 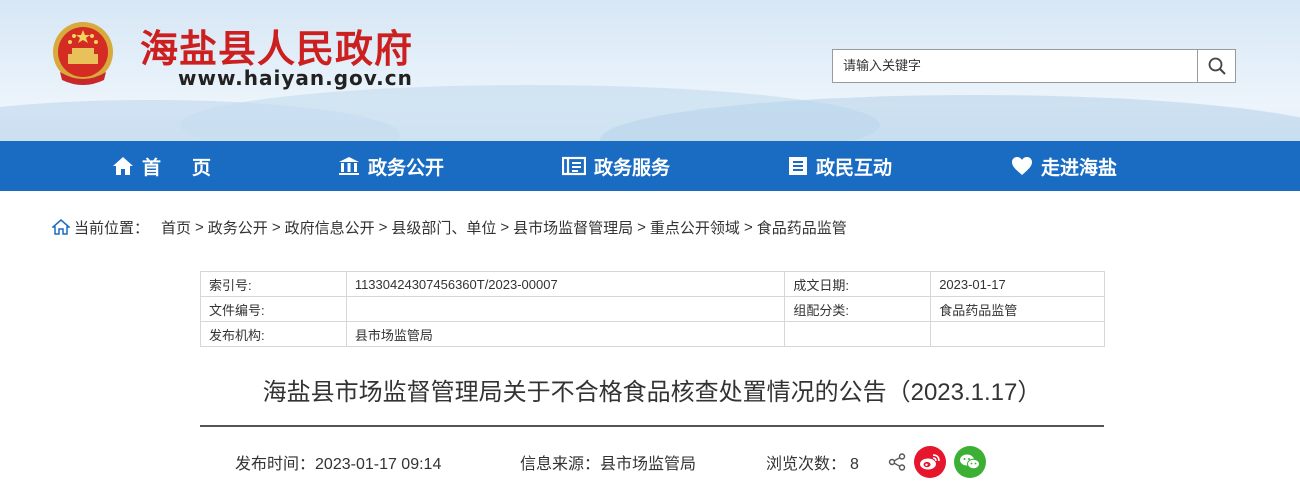 I want to click on search-icon, so click(x=1217, y=66).